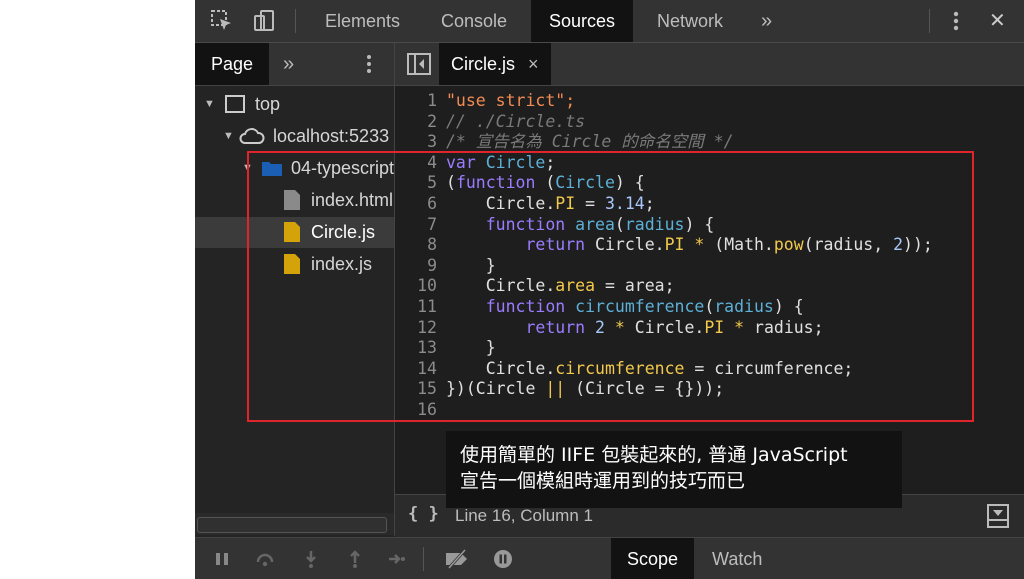 The height and width of the screenshot is (579, 1024). What do you see at coordinates (432, 100) in the screenshot?
I see `line-number: 1` at bounding box center [432, 100].